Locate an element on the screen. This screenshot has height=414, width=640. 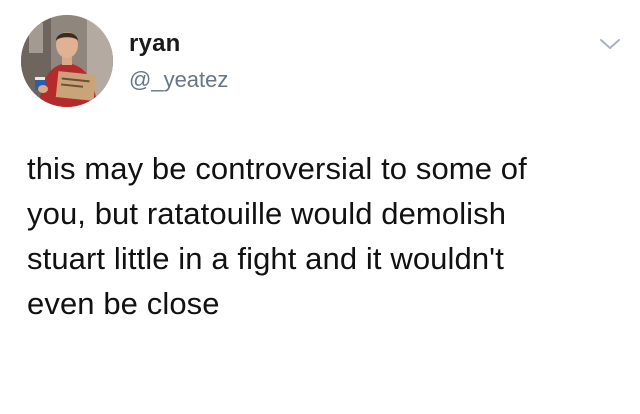
user-handle: @_yeatez is located at coordinates (178, 80).